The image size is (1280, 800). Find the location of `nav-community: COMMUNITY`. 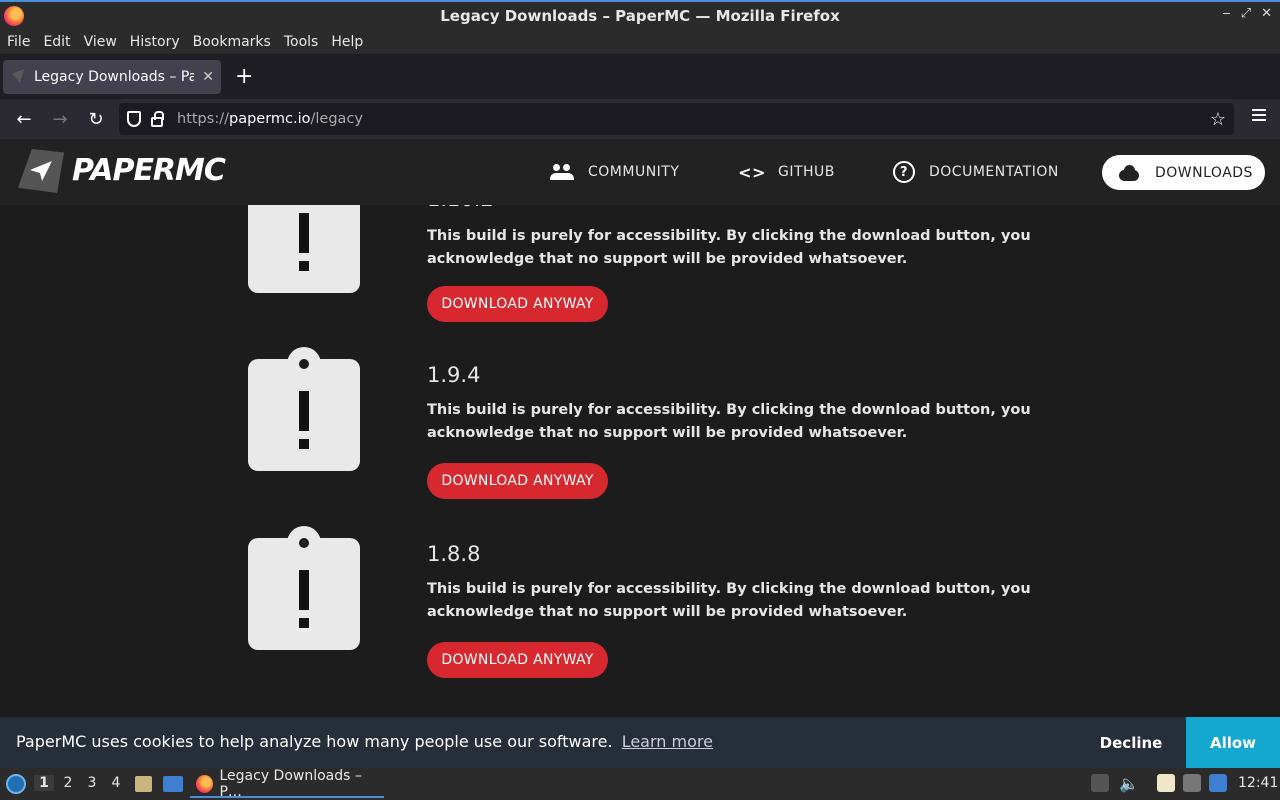

nav-community: COMMUNITY is located at coordinates (614, 172).